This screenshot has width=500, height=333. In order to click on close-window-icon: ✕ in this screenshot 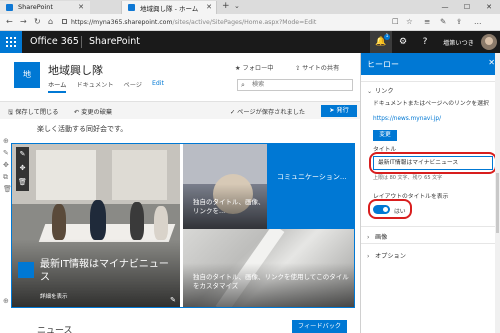, I will do `click(489, 7)`.